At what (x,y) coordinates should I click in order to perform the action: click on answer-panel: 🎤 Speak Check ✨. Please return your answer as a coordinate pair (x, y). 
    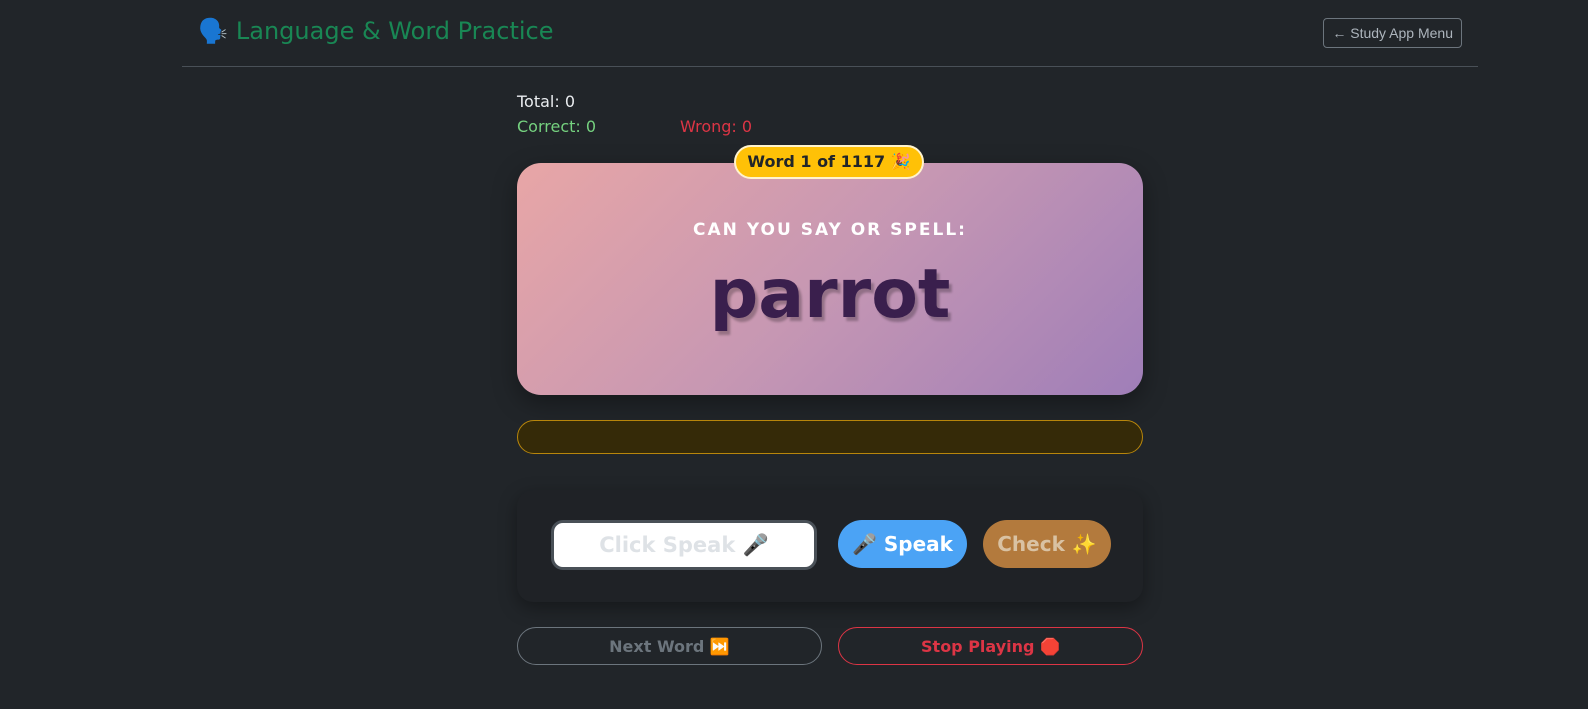
    Looking at the image, I should click on (830, 546).